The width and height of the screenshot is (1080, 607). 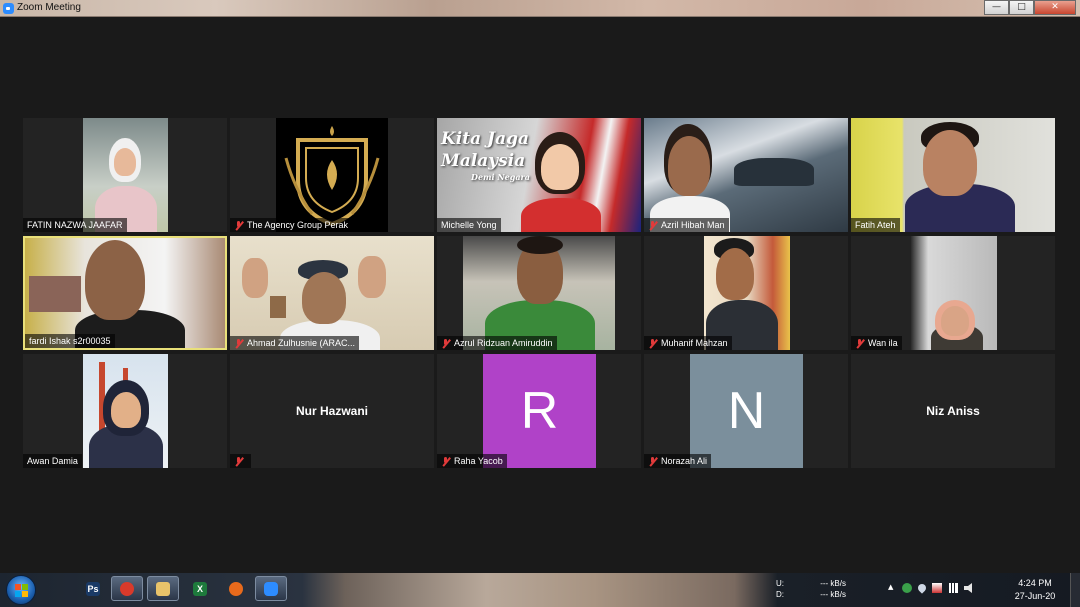 What do you see at coordinates (1035, 596) in the screenshot?
I see `clock-date: 27-Jun-20` at bounding box center [1035, 596].